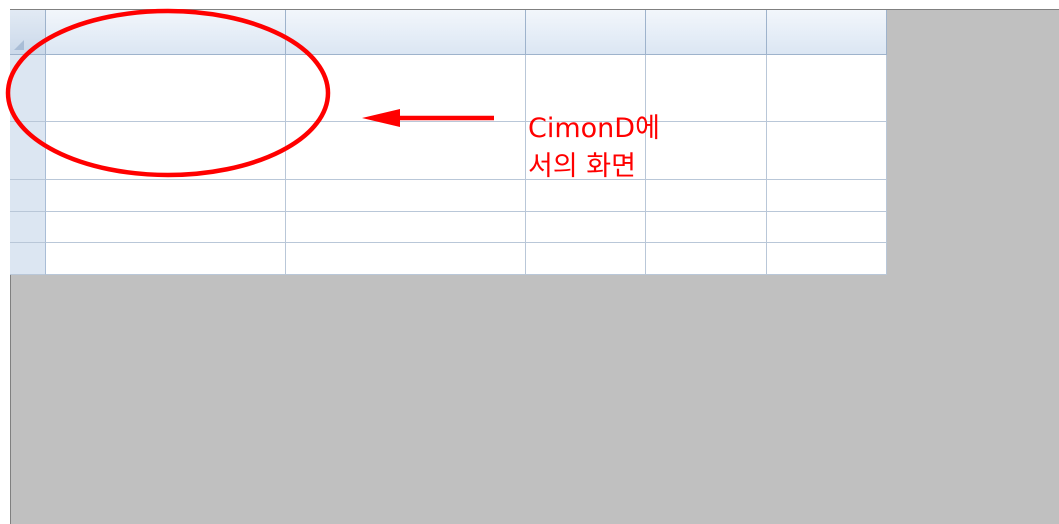 The image size is (1059, 524). What do you see at coordinates (594, 148) in the screenshot?
I see `annotation-text: CimonD에서의 화면` at bounding box center [594, 148].